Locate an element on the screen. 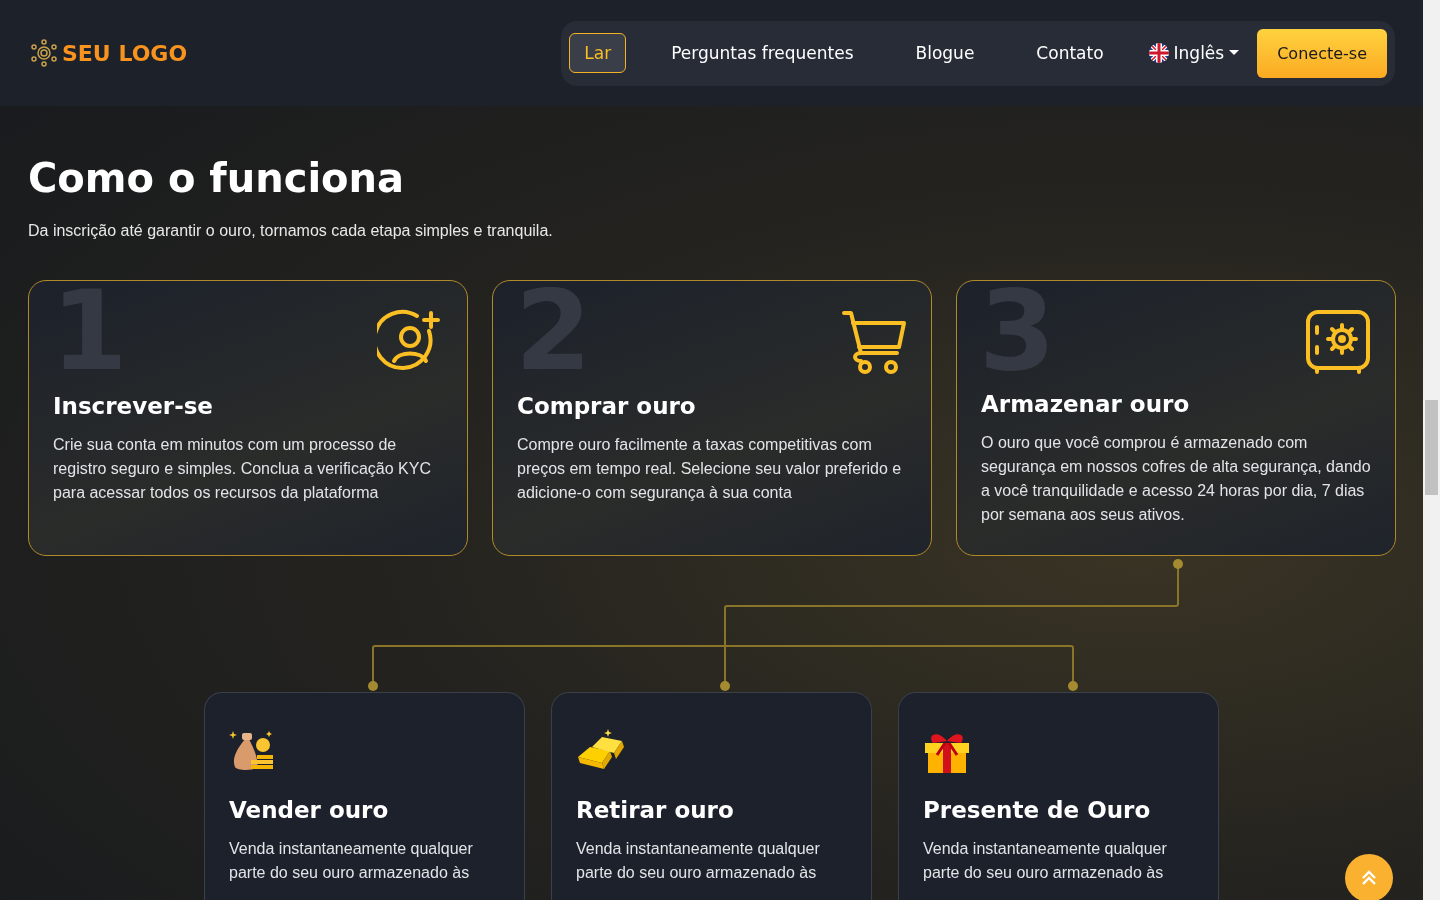 The image size is (1440, 900). double-chevron-up-icon is located at coordinates (1369, 878).